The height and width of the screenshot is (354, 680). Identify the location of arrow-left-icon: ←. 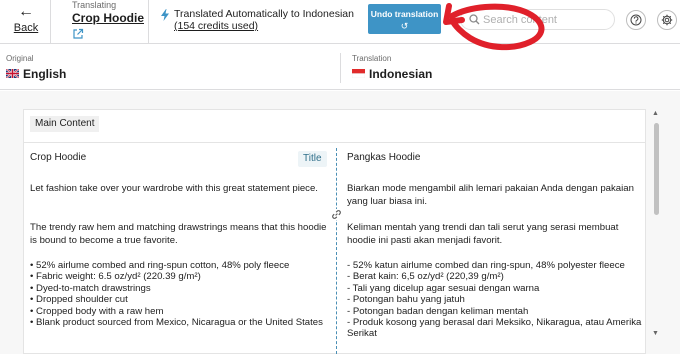
(26, 11).